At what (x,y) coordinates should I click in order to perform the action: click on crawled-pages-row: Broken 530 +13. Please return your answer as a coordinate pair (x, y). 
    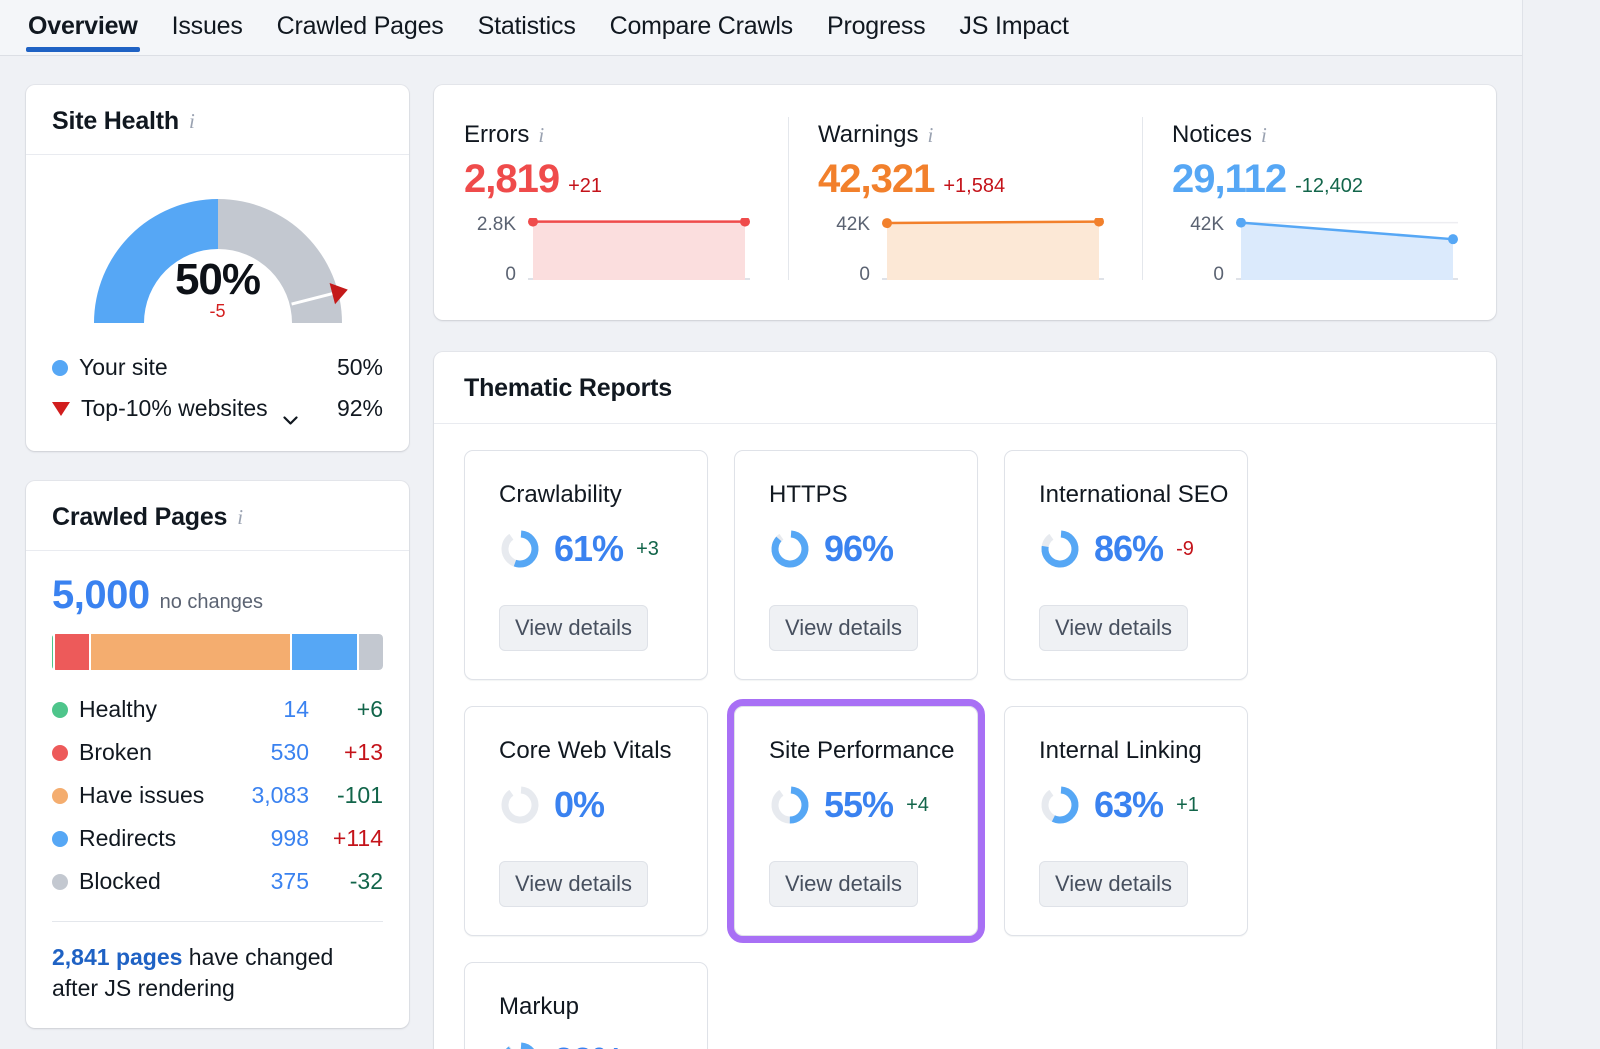
    Looking at the image, I should click on (217, 752).